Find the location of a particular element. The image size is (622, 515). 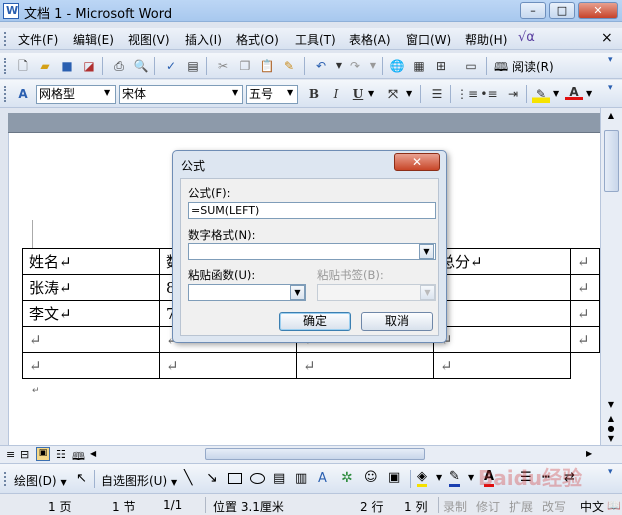

textbox-icon: ▤ is located at coordinates (279, 478).